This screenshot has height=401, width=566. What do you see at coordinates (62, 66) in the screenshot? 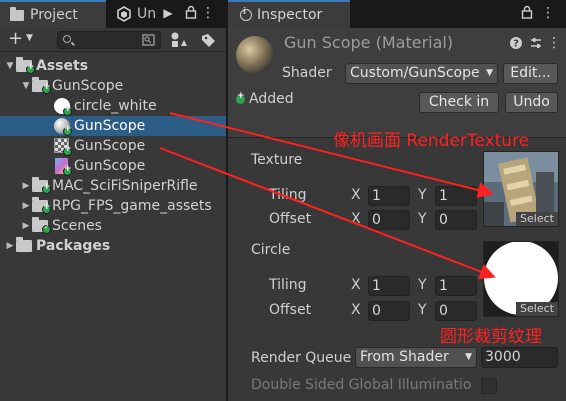
I see `tree-item-label: Assets` at bounding box center [62, 66].